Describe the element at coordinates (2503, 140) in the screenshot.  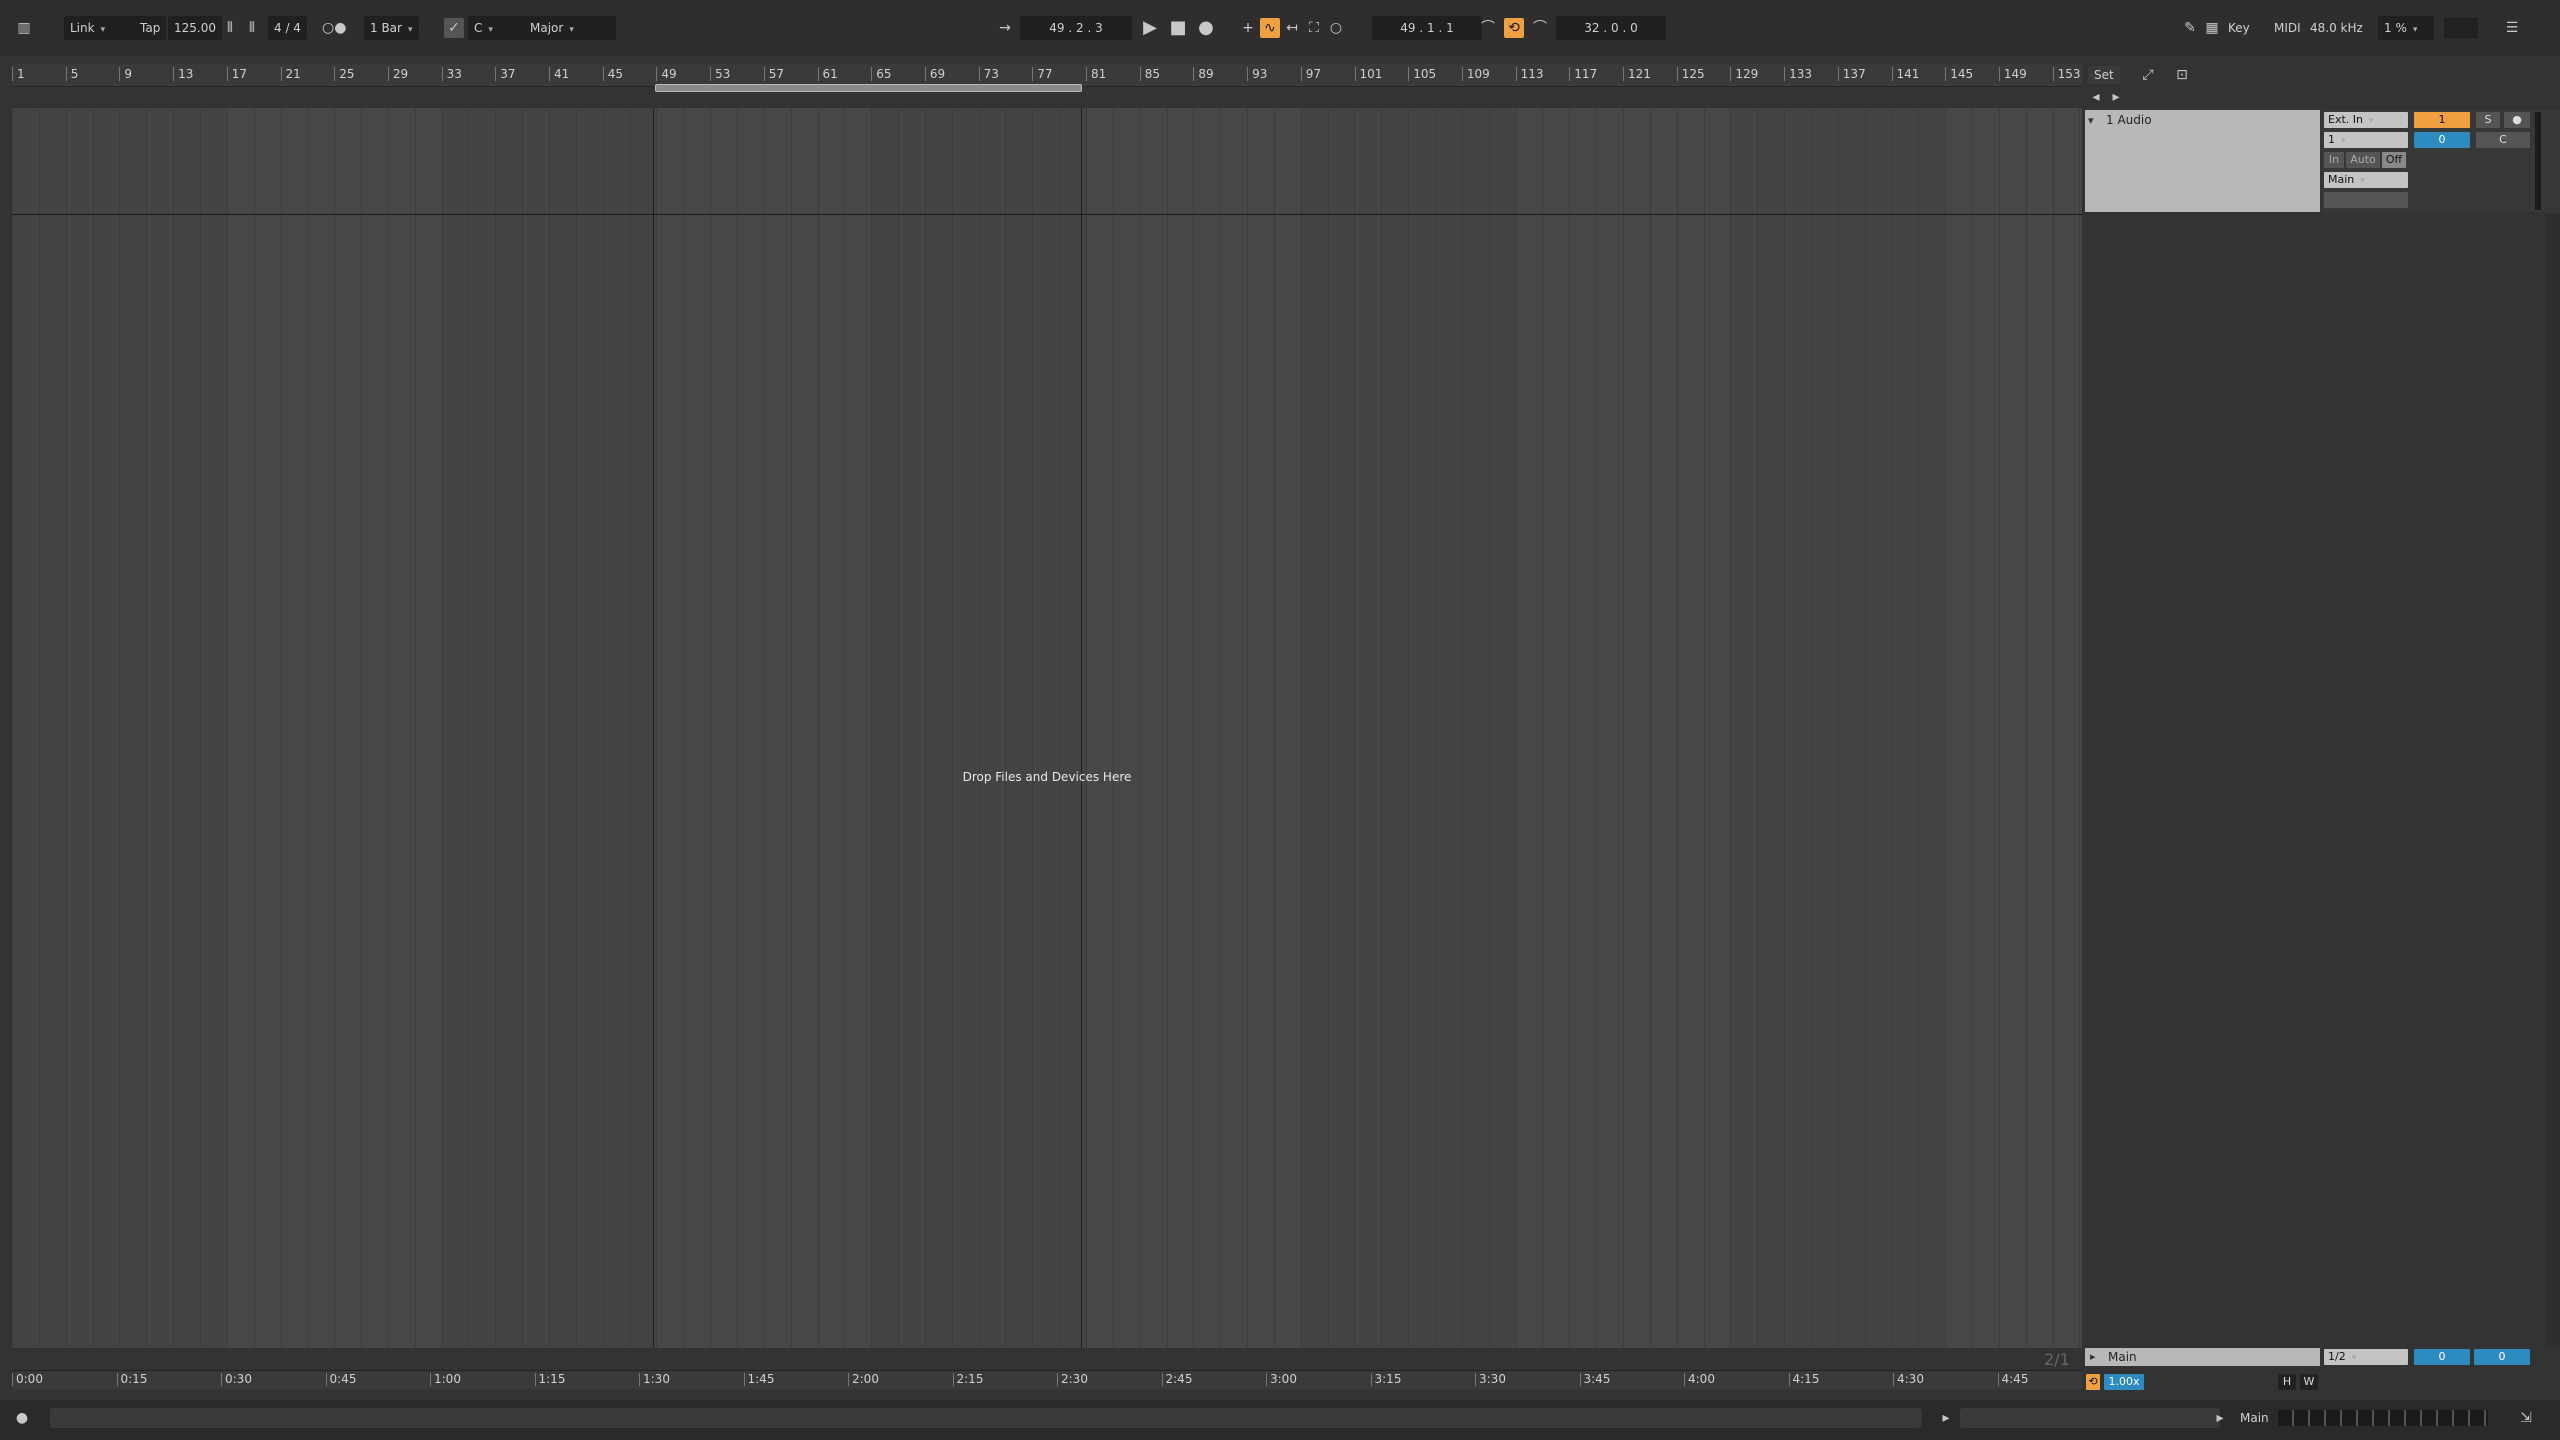
I see `track-pan-field: C` at that location.